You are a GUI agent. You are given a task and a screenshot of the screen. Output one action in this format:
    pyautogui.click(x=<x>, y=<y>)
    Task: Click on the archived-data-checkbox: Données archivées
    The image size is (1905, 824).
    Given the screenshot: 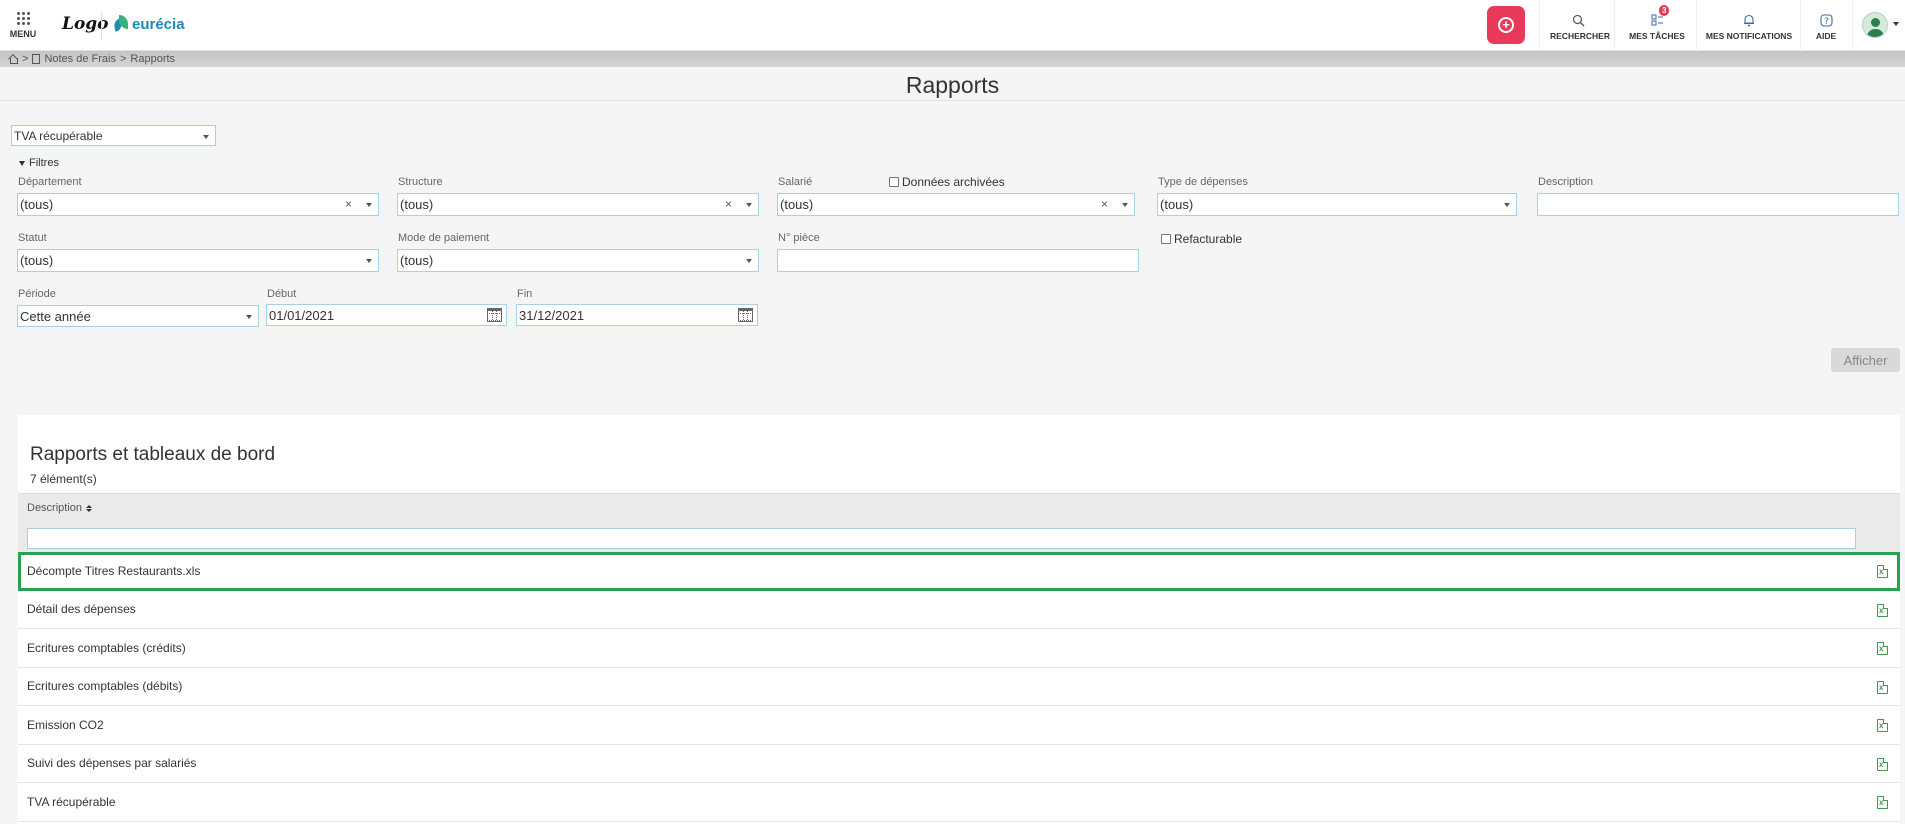 What is the action you would take?
    pyautogui.click(x=947, y=182)
    